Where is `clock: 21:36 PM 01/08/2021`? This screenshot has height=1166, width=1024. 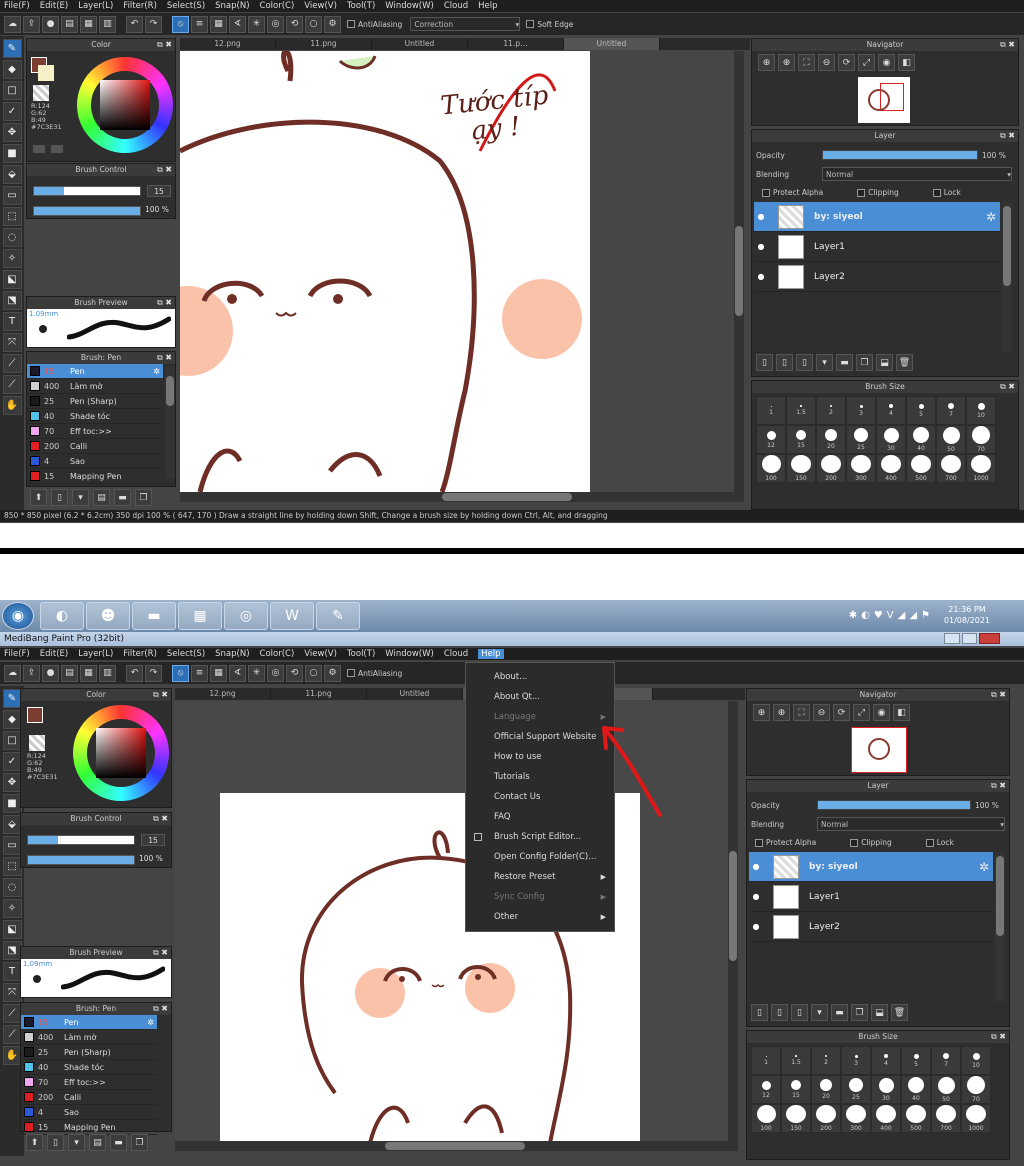 clock: 21:36 PM 01/08/2021 is located at coordinates (967, 615).